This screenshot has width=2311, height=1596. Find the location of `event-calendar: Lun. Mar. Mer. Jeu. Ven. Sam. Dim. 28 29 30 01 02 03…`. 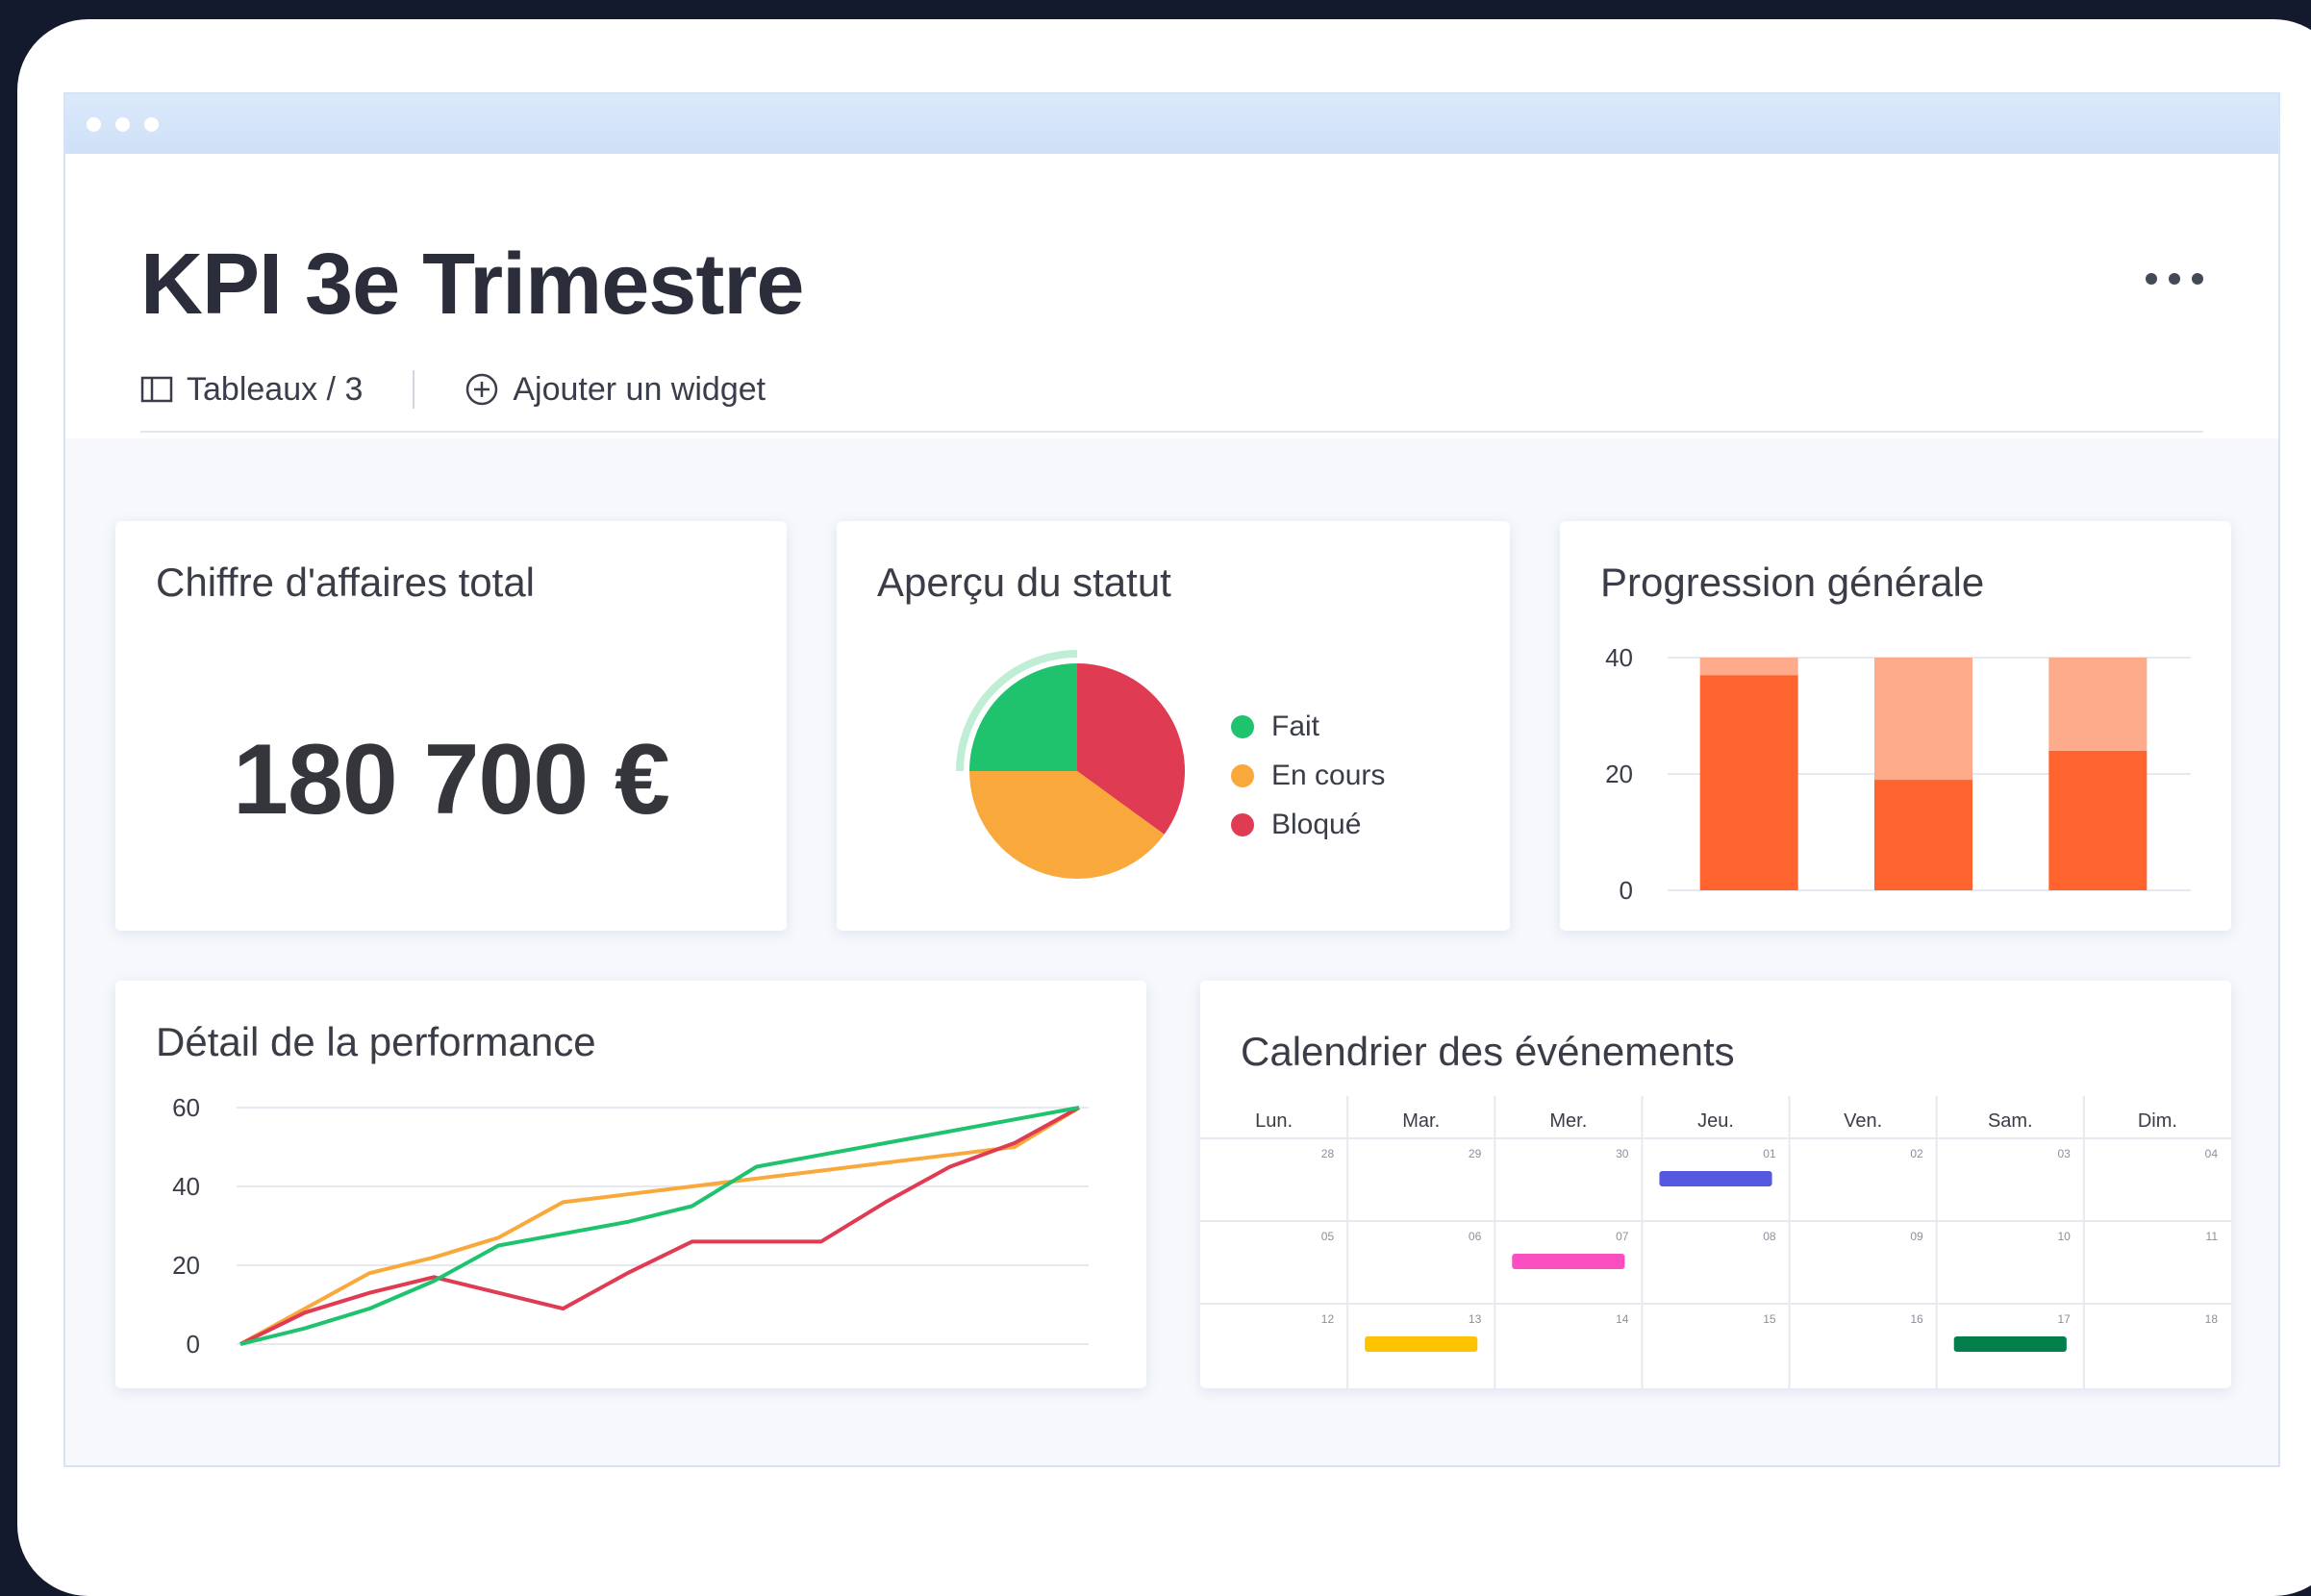

event-calendar: Lun. Mar. Mer. Jeu. Ven. Sam. Dim. 28 29 30 01 02 03… is located at coordinates (1716, 1242).